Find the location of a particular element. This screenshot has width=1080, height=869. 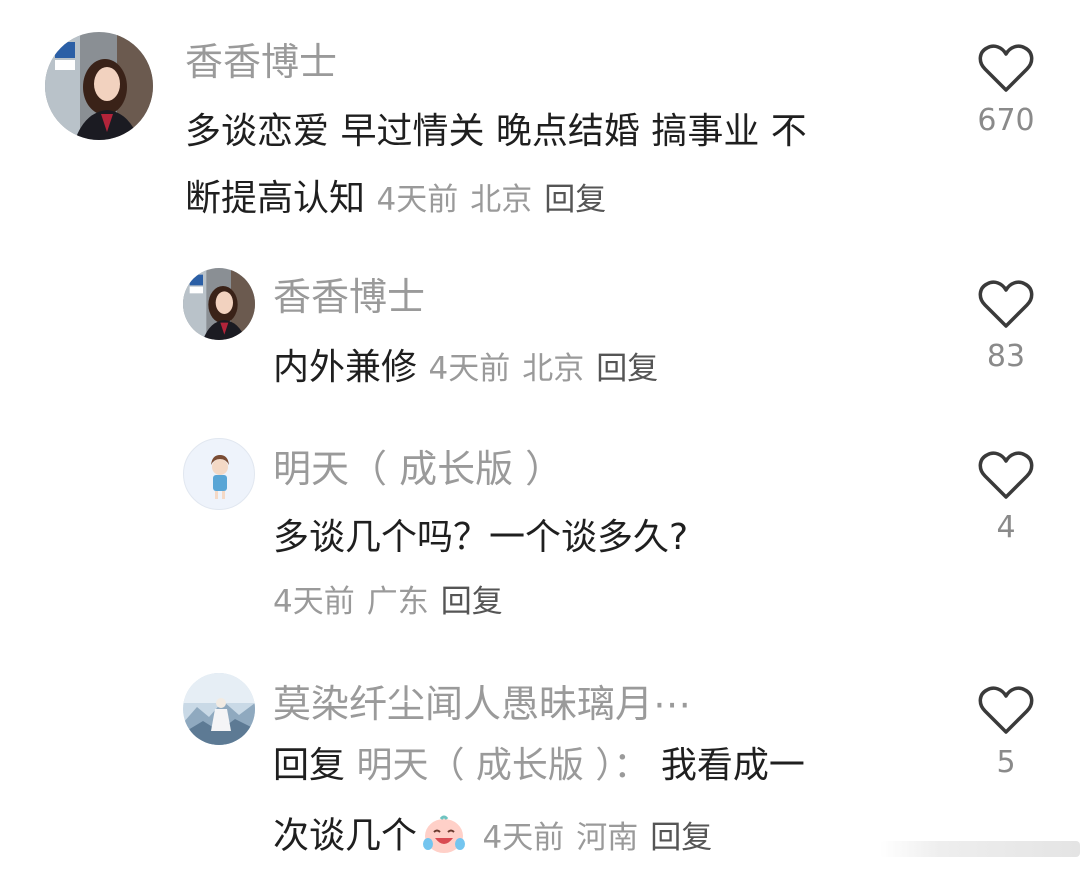

comment-text-continued: 次谈几个 4天前 河南 回复 is located at coordinates (498, 837).